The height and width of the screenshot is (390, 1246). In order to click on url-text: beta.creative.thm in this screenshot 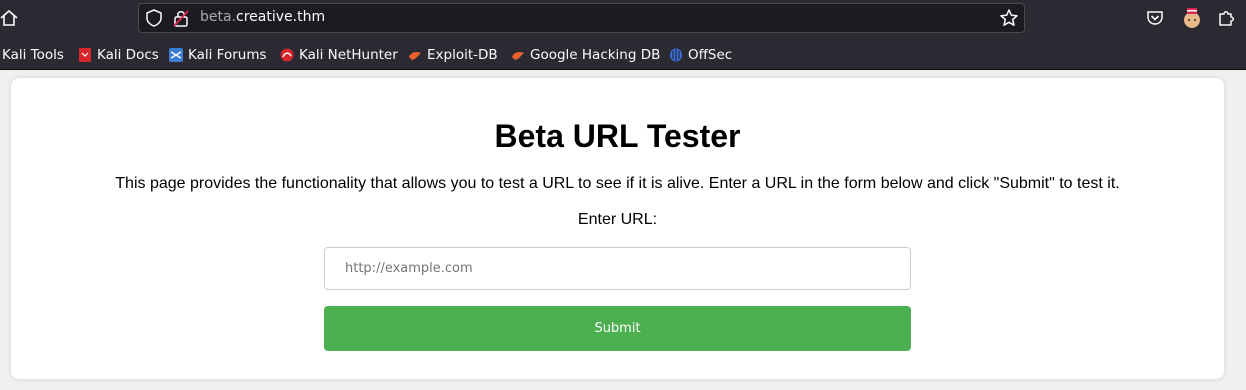, I will do `click(262, 17)`.